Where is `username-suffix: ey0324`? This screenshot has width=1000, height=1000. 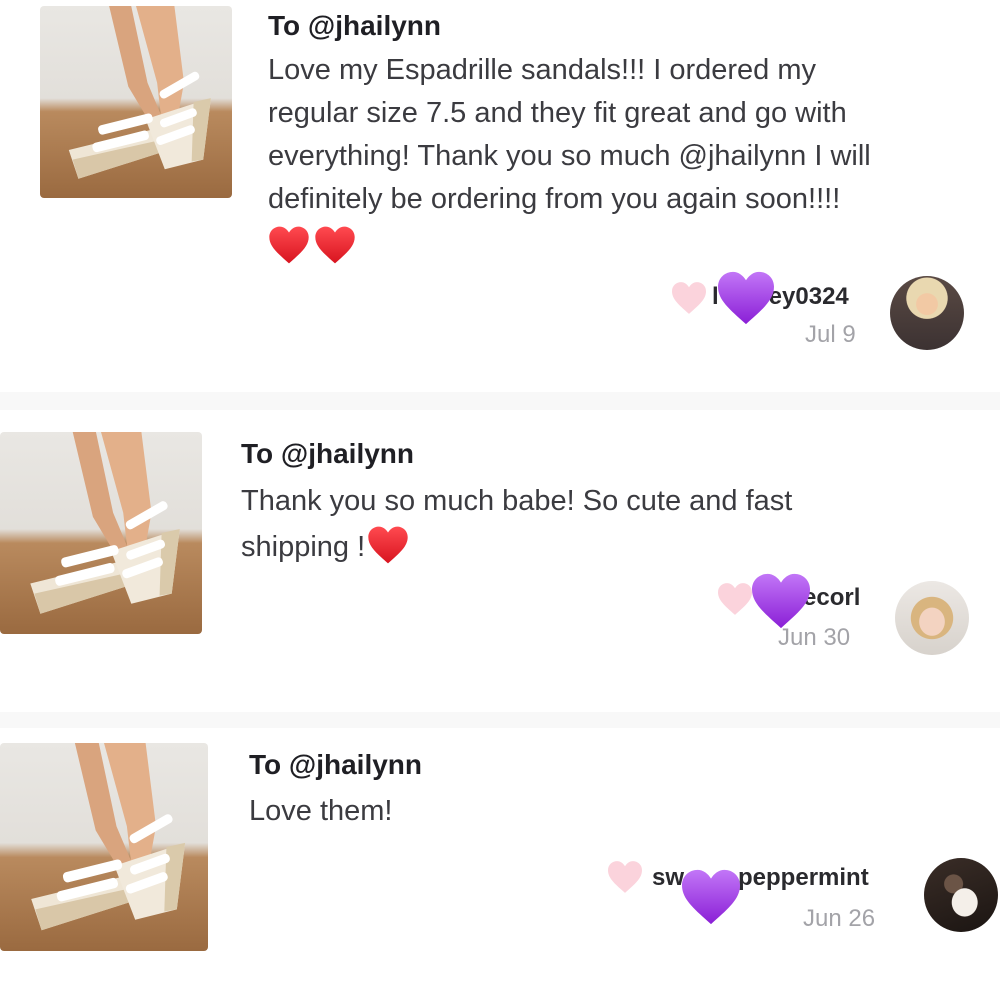 username-suffix: ey0324 is located at coordinates (808, 296).